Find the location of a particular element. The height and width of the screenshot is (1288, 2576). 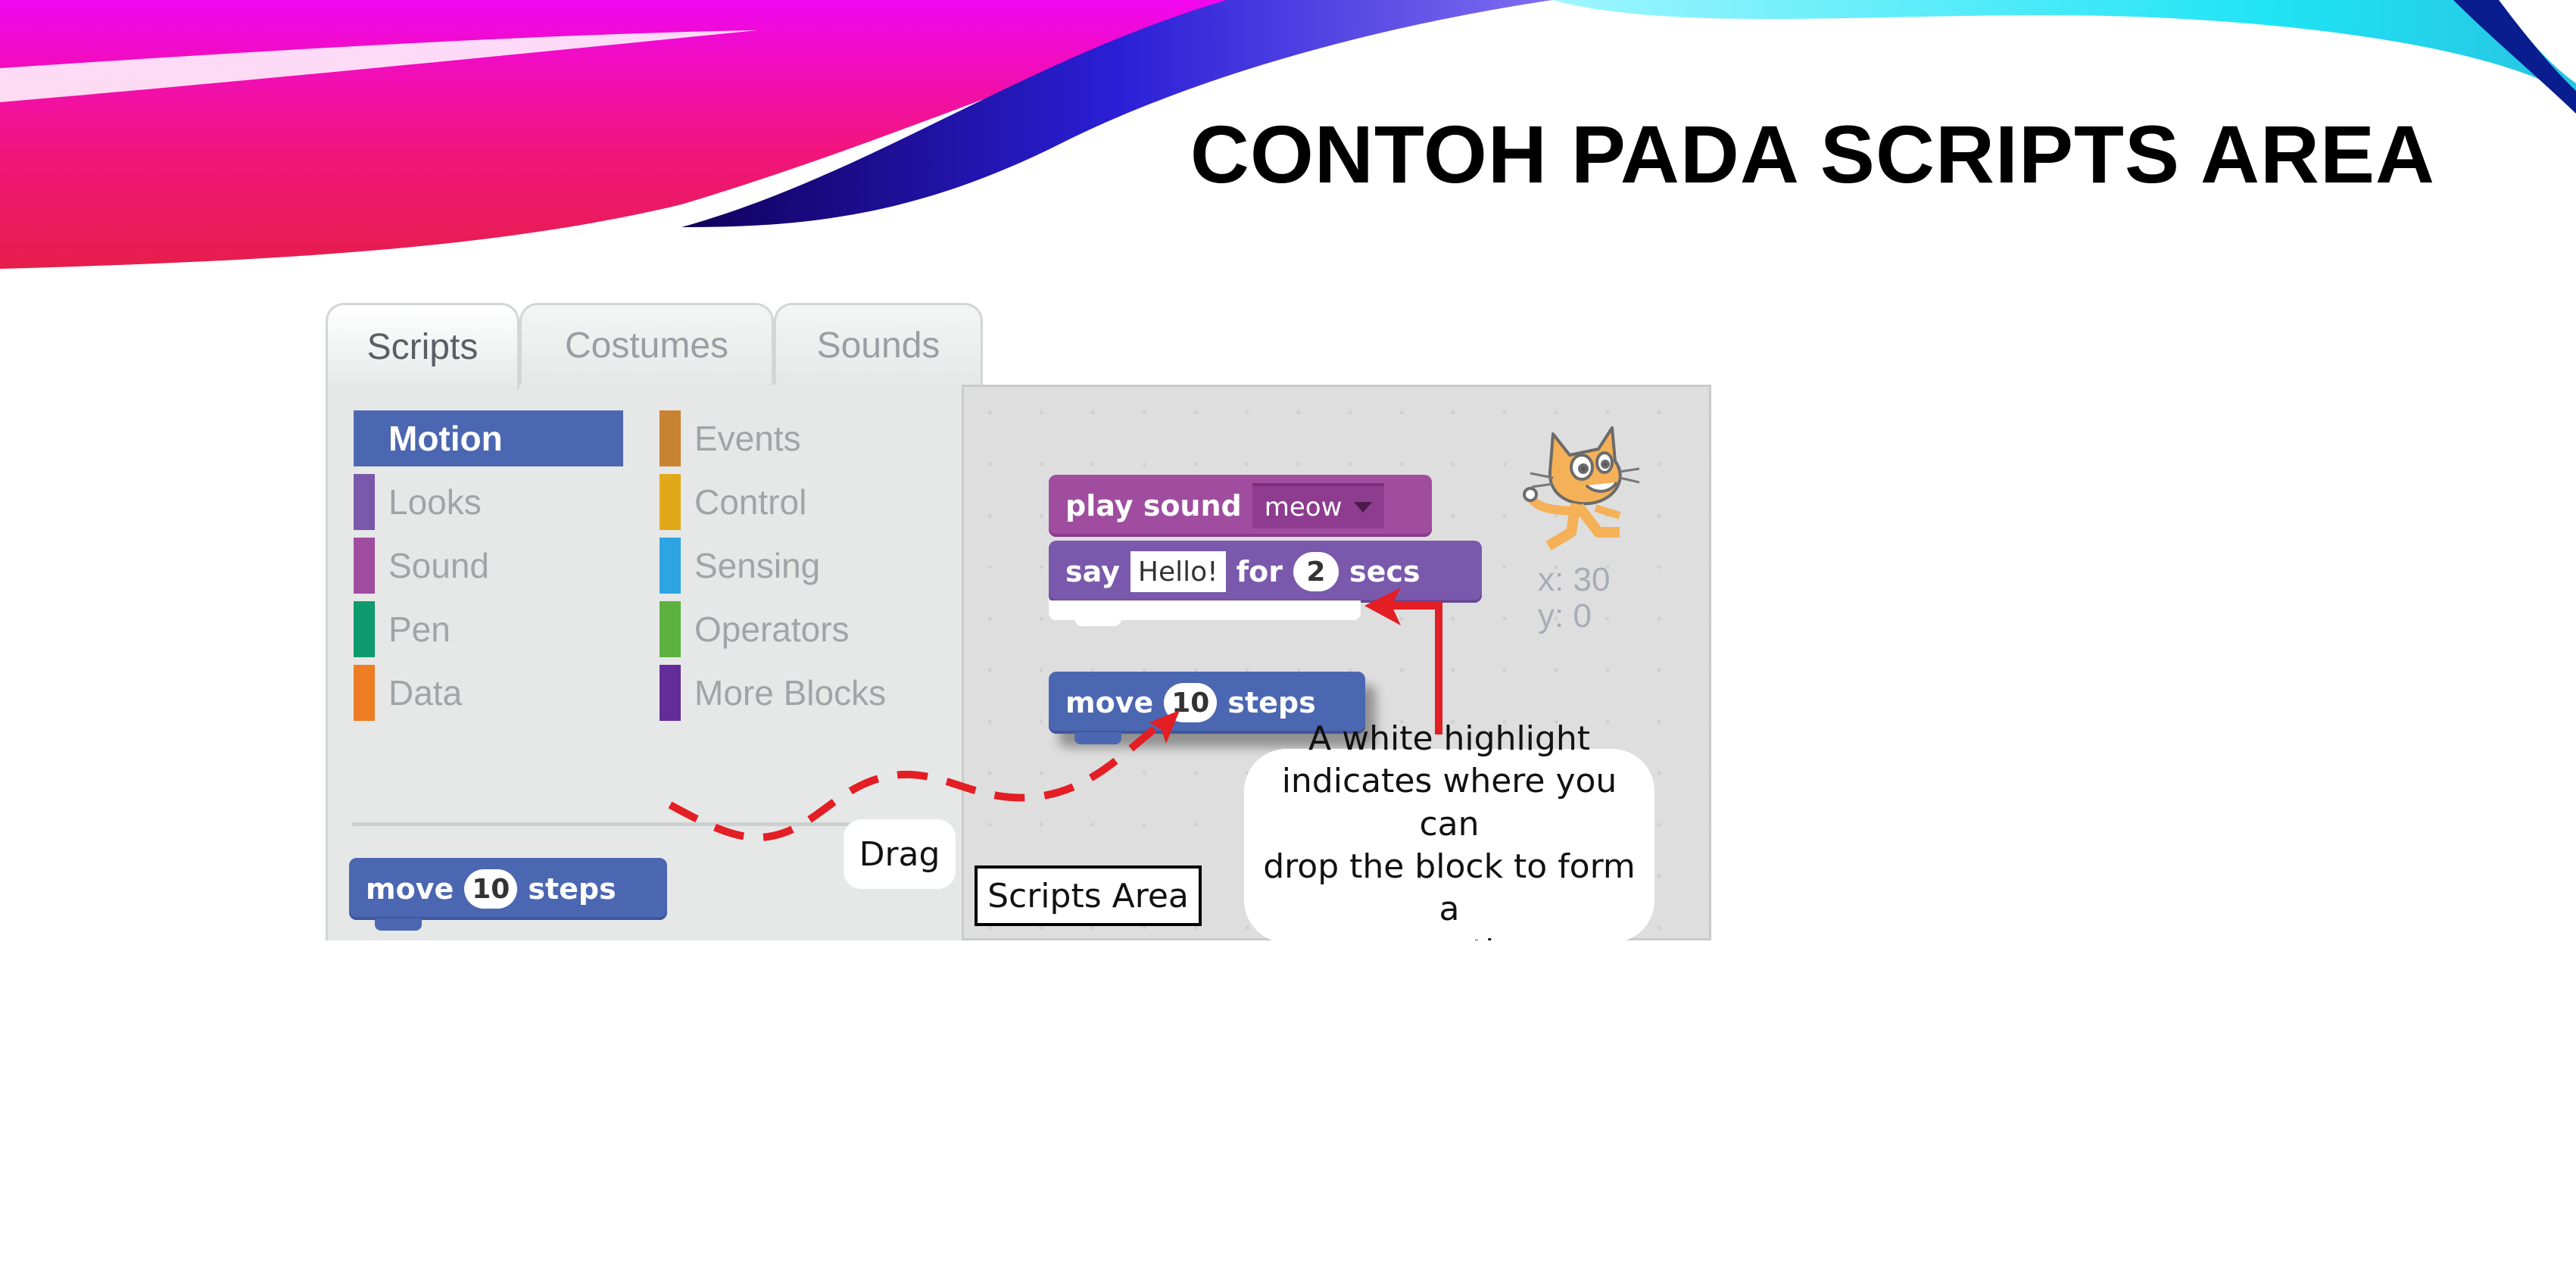

events-color-swatch is located at coordinates (670, 438).